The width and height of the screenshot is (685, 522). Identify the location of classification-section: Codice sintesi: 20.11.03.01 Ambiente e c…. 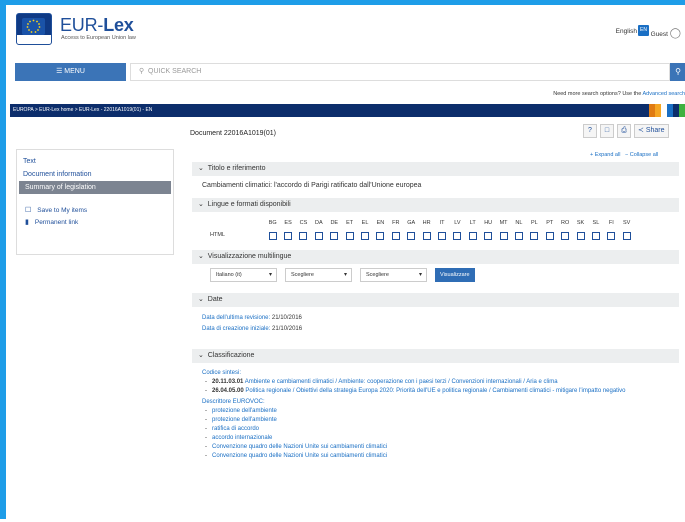
(435, 416).